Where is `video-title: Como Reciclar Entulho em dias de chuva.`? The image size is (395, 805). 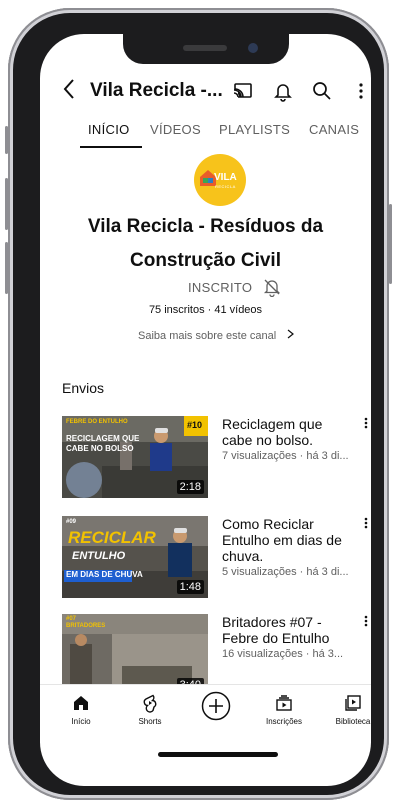 video-title: Como Reciclar Entulho em dias de chuva. is located at coordinates (286, 540).